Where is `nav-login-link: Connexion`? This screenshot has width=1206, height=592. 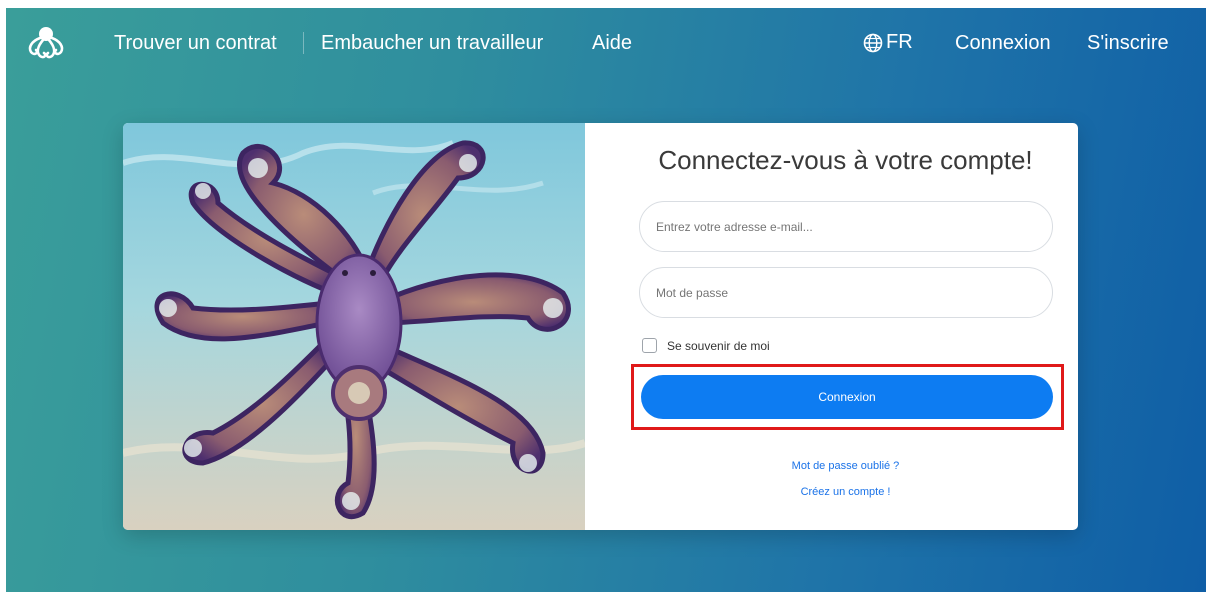 nav-login-link: Connexion is located at coordinates (1003, 43).